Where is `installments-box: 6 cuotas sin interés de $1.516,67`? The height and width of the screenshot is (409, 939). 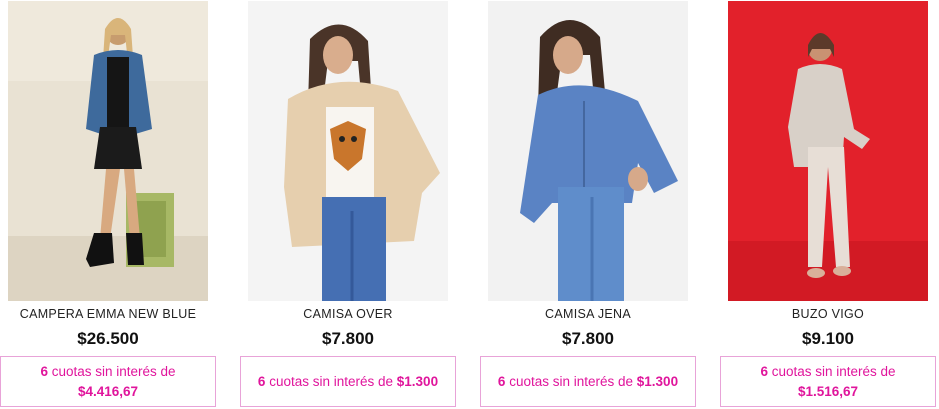
installments-box: 6 cuotas sin interés de $1.516,67 is located at coordinates (828, 381).